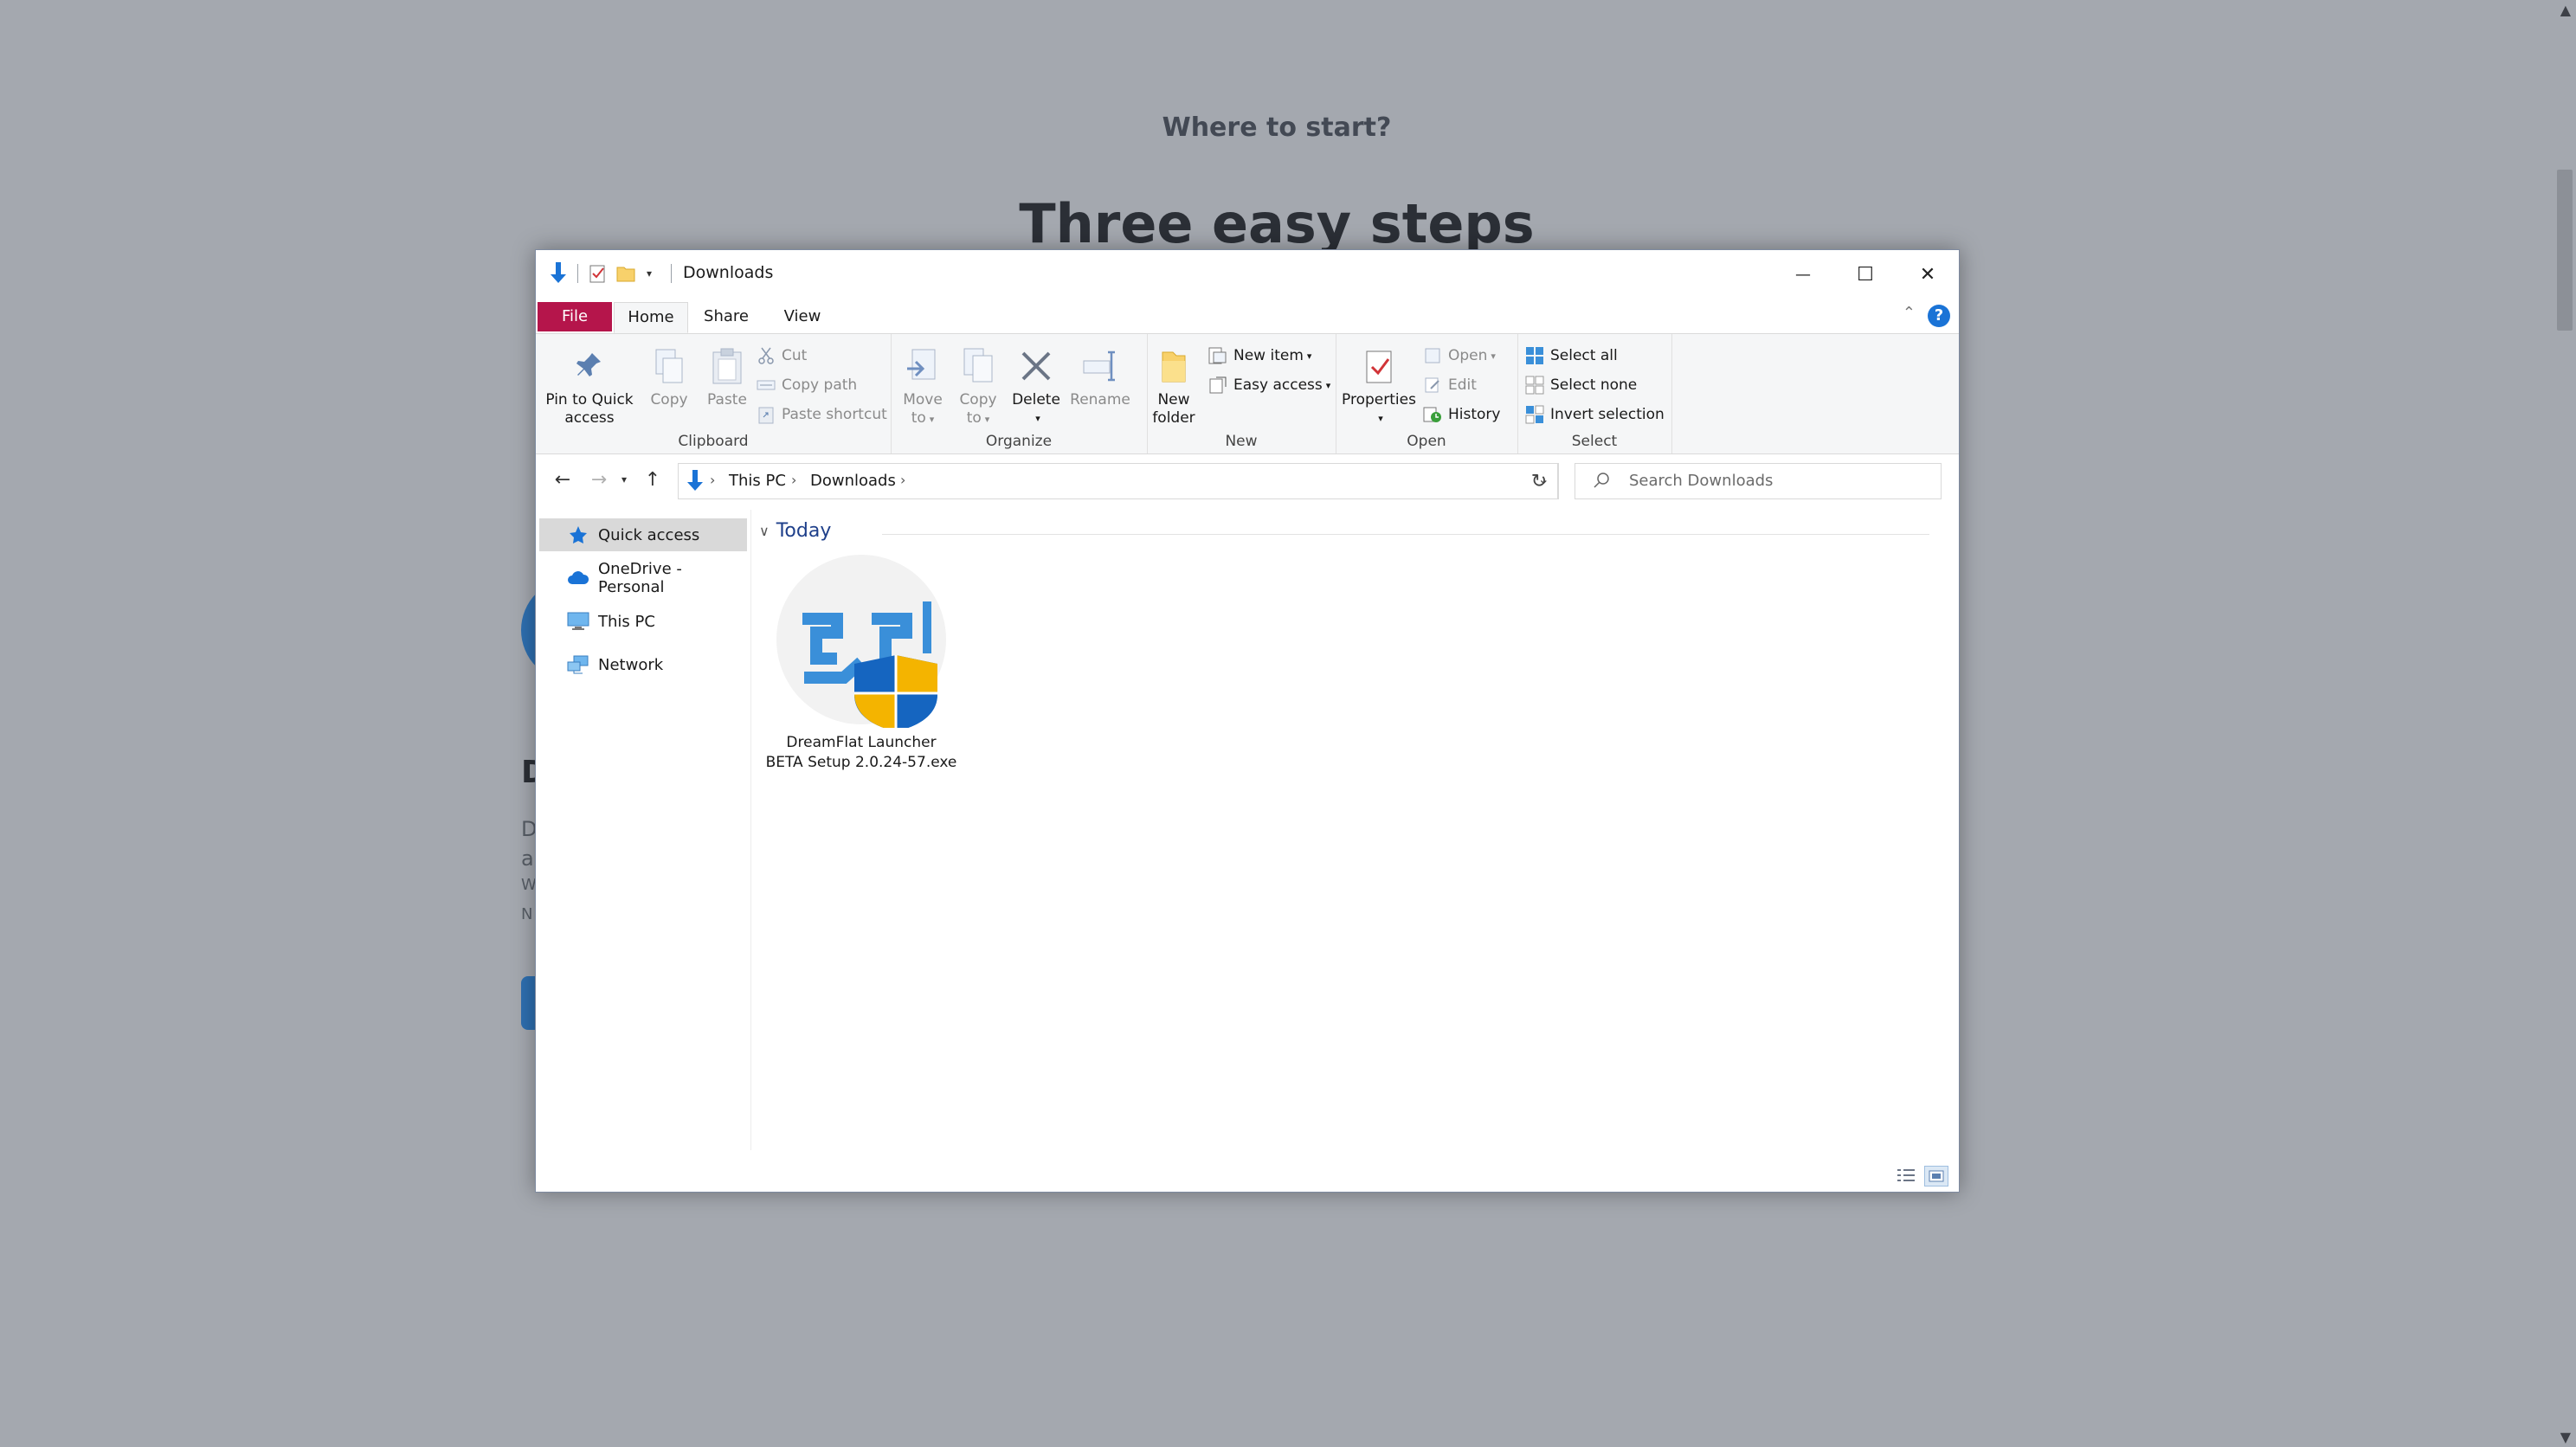  Describe the element at coordinates (1379, 366) in the screenshot. I see `properties-icon` at that location.